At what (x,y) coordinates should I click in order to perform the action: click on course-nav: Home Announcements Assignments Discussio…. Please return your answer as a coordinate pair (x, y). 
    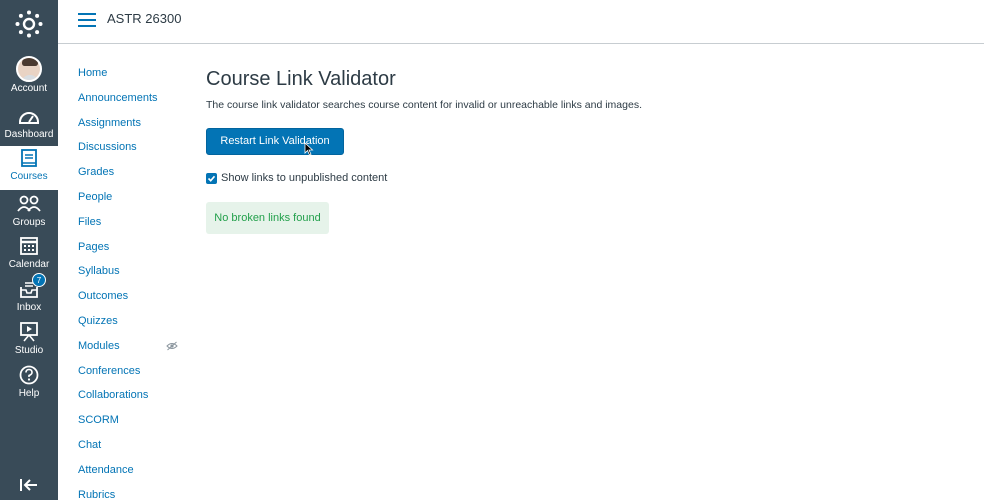
    Looking at the image, I should click on (133, 283).